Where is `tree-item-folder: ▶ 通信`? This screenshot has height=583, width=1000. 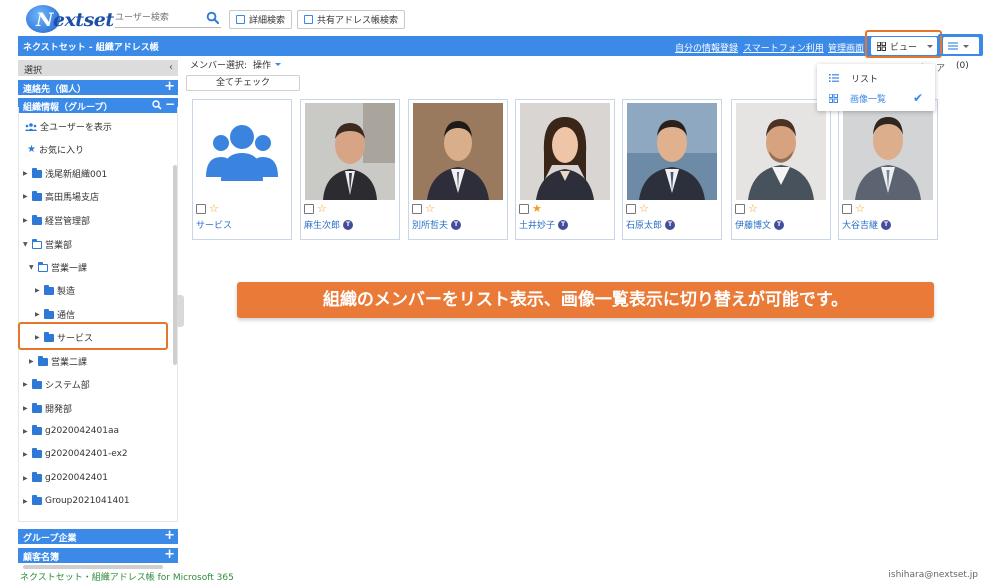 tree-item-folder: ▶ 通信 is located at coordinates (55, 314).